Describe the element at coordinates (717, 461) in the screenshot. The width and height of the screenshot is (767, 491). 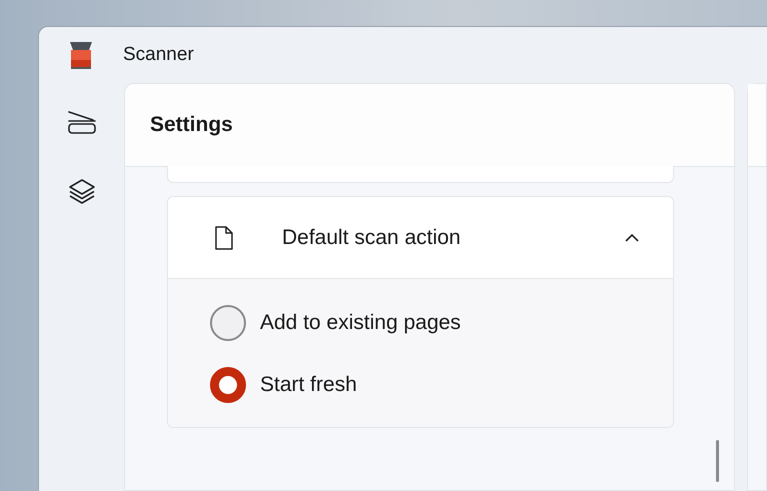
I see `scrollbar-thumb` at that location.